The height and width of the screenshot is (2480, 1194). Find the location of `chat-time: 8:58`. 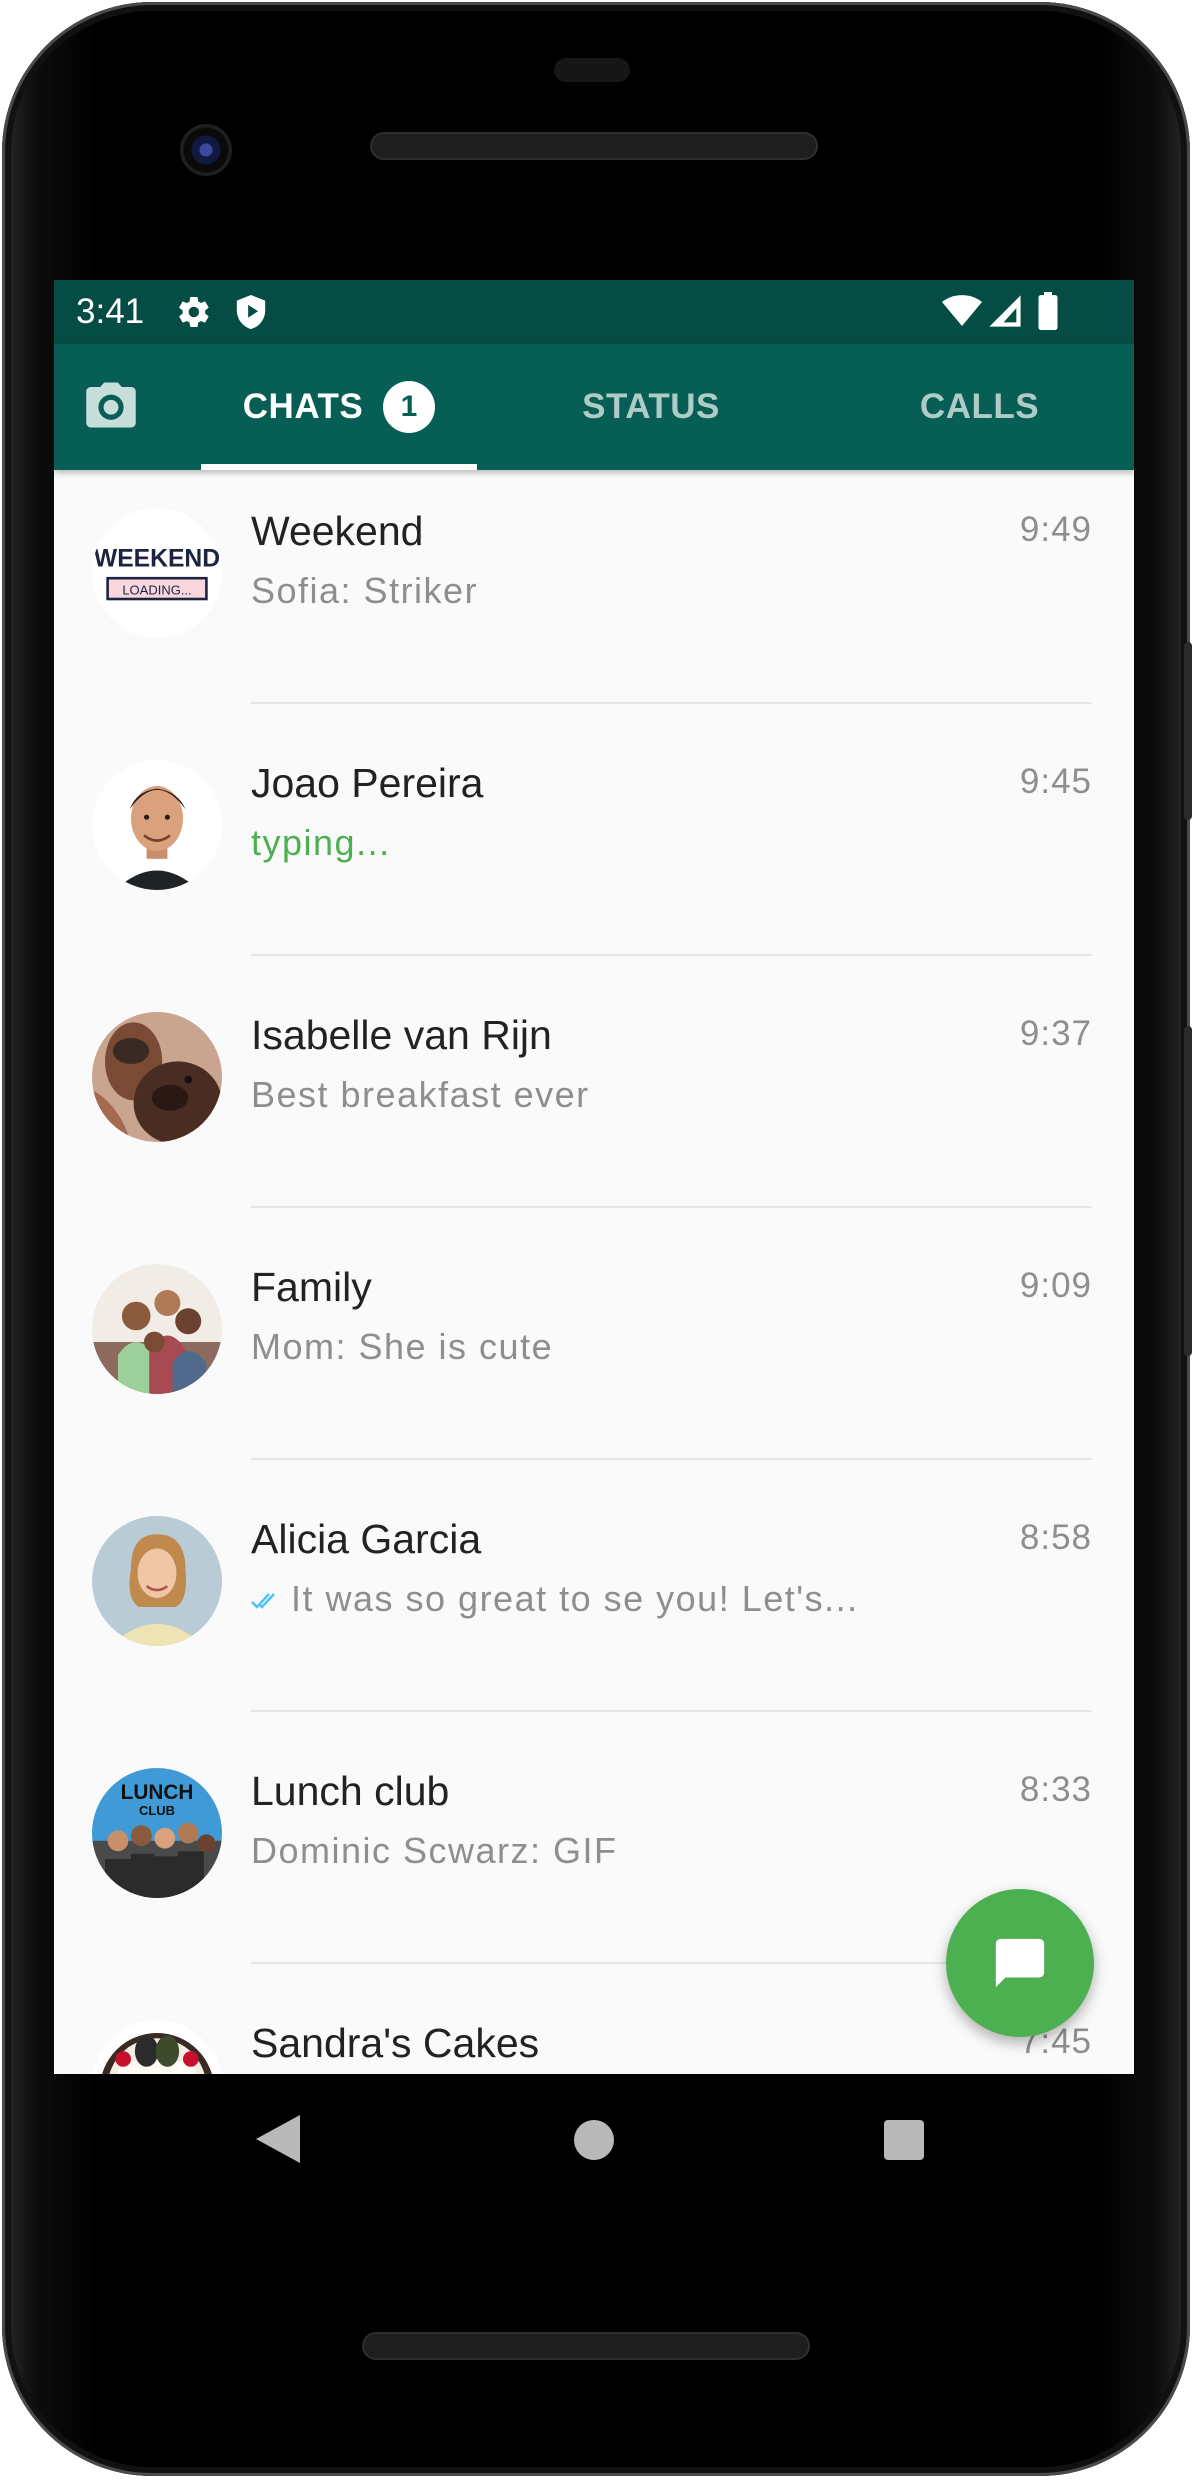

chat-time: 8:58 is located at coordinates (1055, 1537).